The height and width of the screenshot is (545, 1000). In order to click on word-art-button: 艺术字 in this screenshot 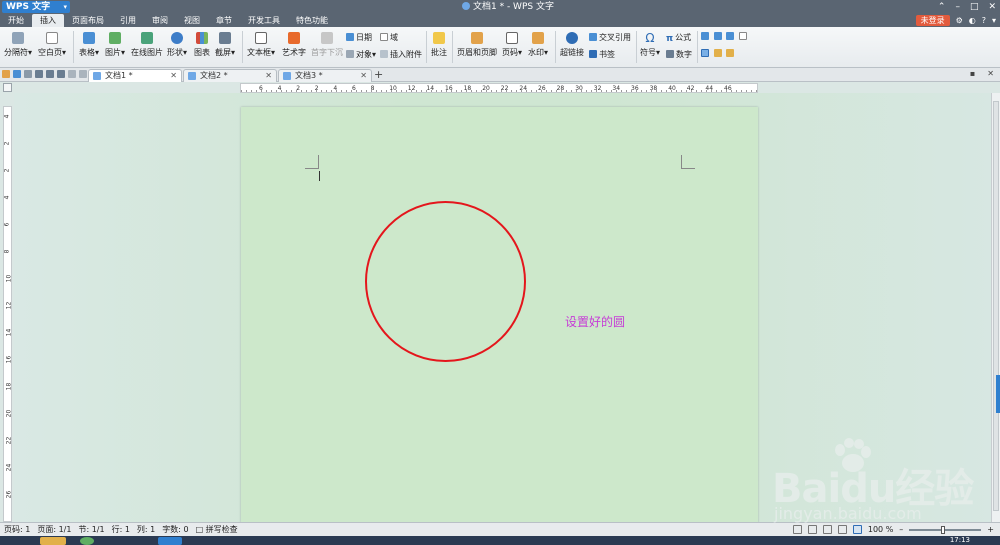, I will do `click(294, 45)`.